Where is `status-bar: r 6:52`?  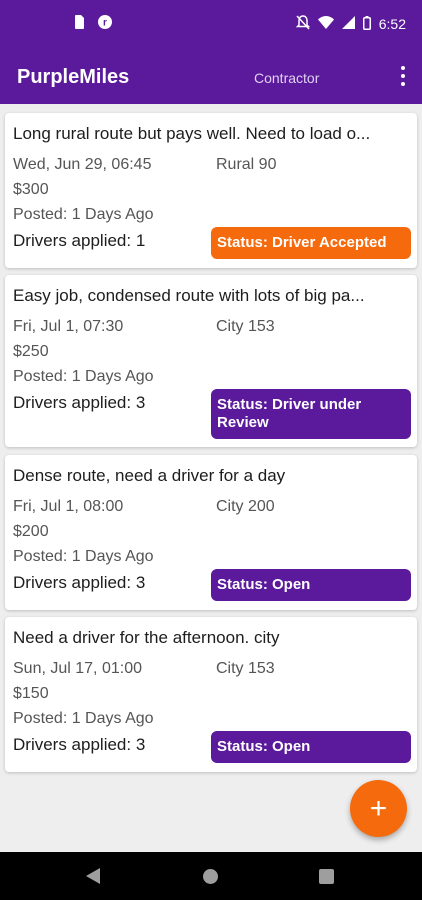
status-bar: r 6:52 is located at coordinates (211, 24).